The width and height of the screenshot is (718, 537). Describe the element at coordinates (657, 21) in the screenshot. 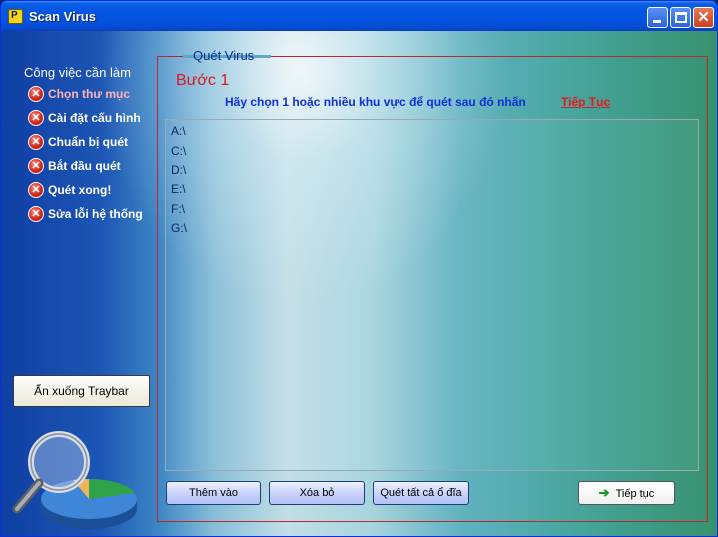

I see `minimize-icon` at that location.